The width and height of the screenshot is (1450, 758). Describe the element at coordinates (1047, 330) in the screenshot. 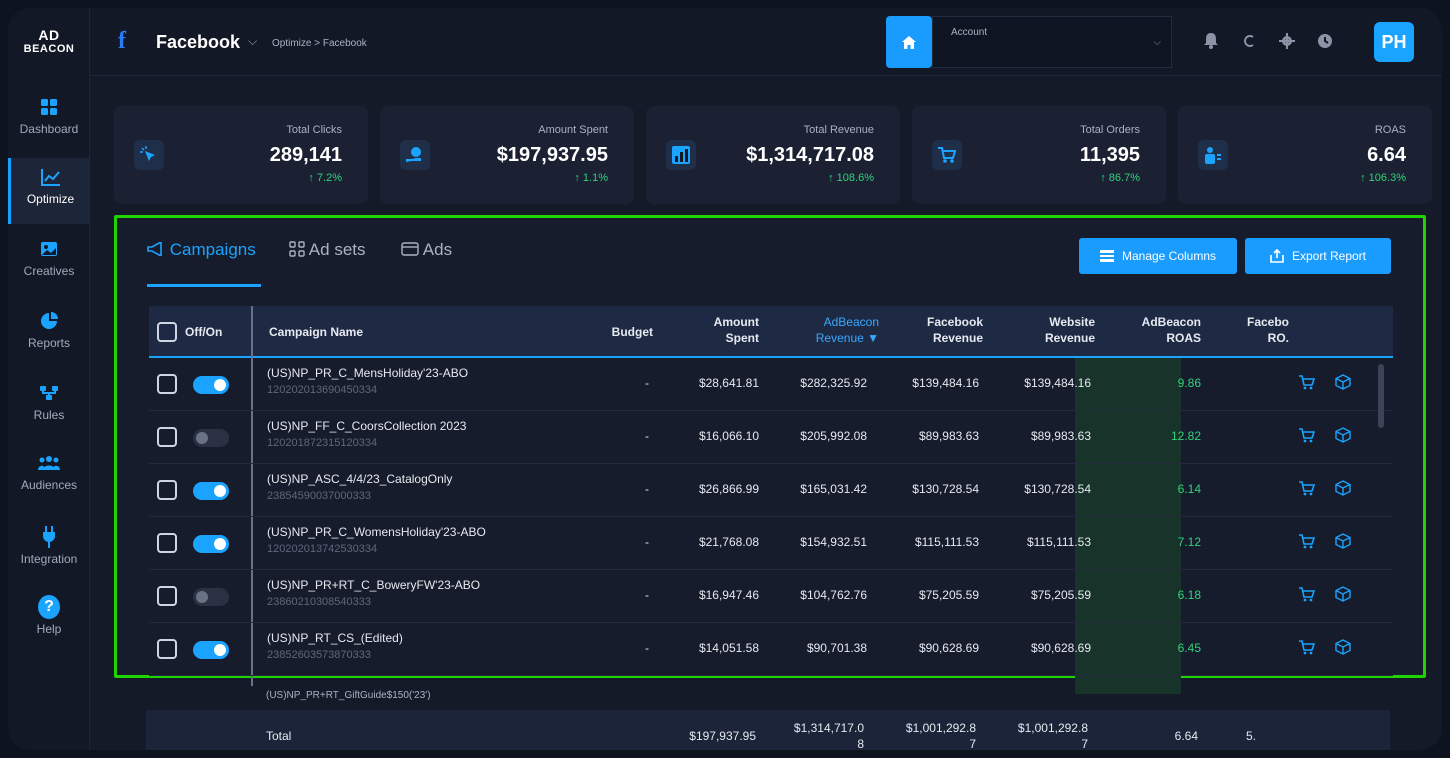

I see `col-website-revenue: Website Revenue` at that location.